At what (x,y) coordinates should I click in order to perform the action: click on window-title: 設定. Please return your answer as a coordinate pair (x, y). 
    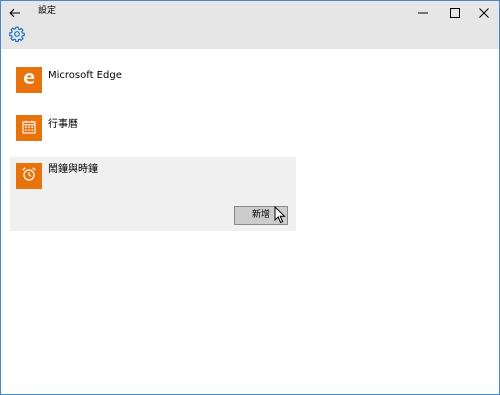
    Looking at the image, I should click on (47, 11).